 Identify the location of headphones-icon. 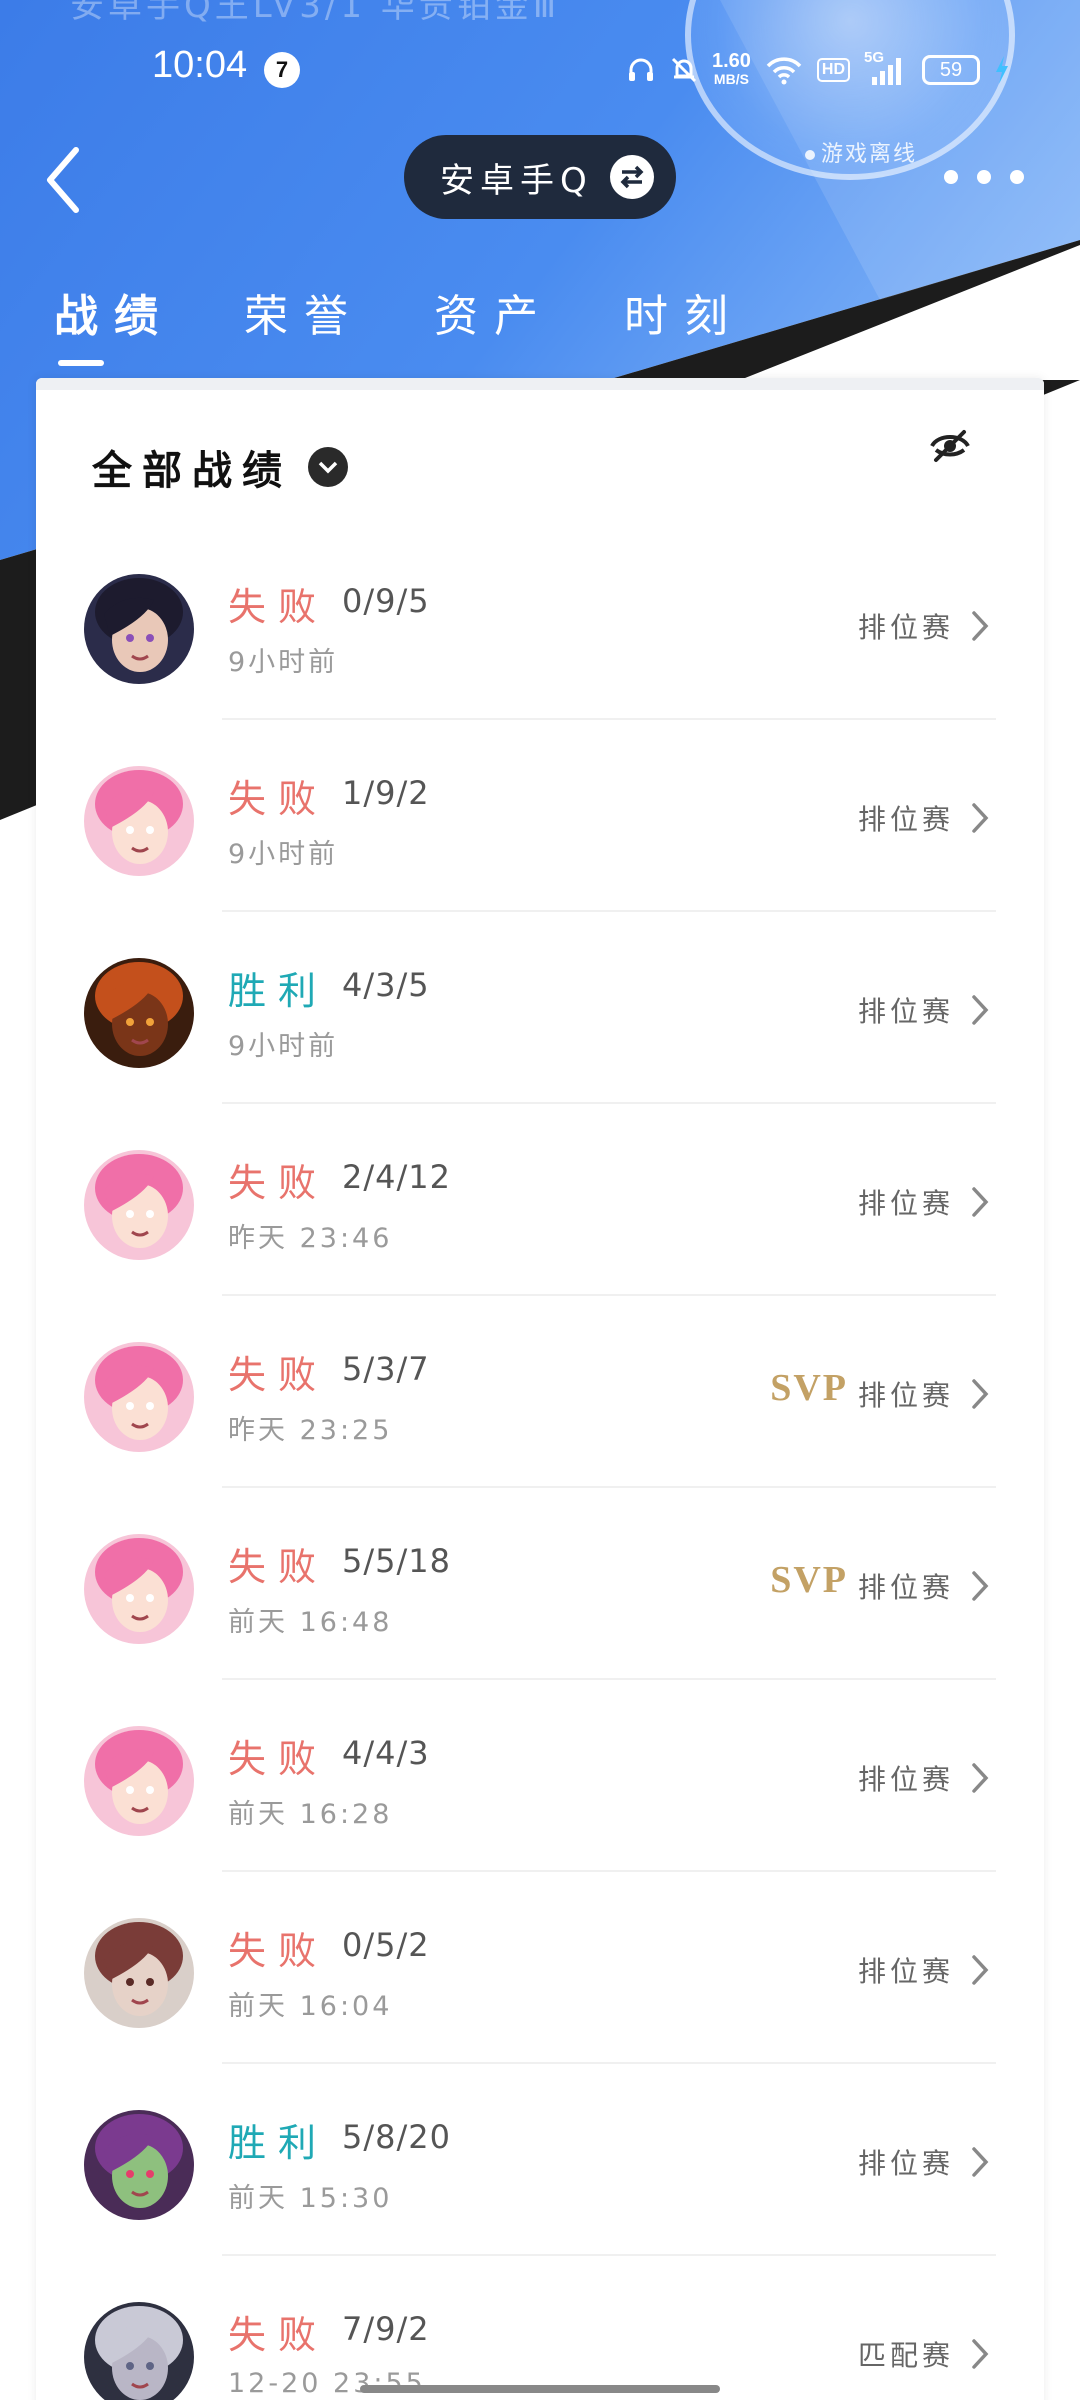
(640, 69).